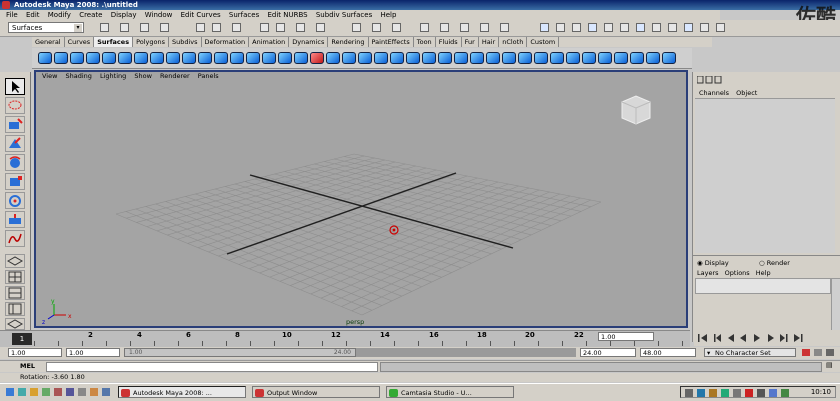 The image size is (840, 401). I want to click on nurbs-cube-icon, so click(61, 58).